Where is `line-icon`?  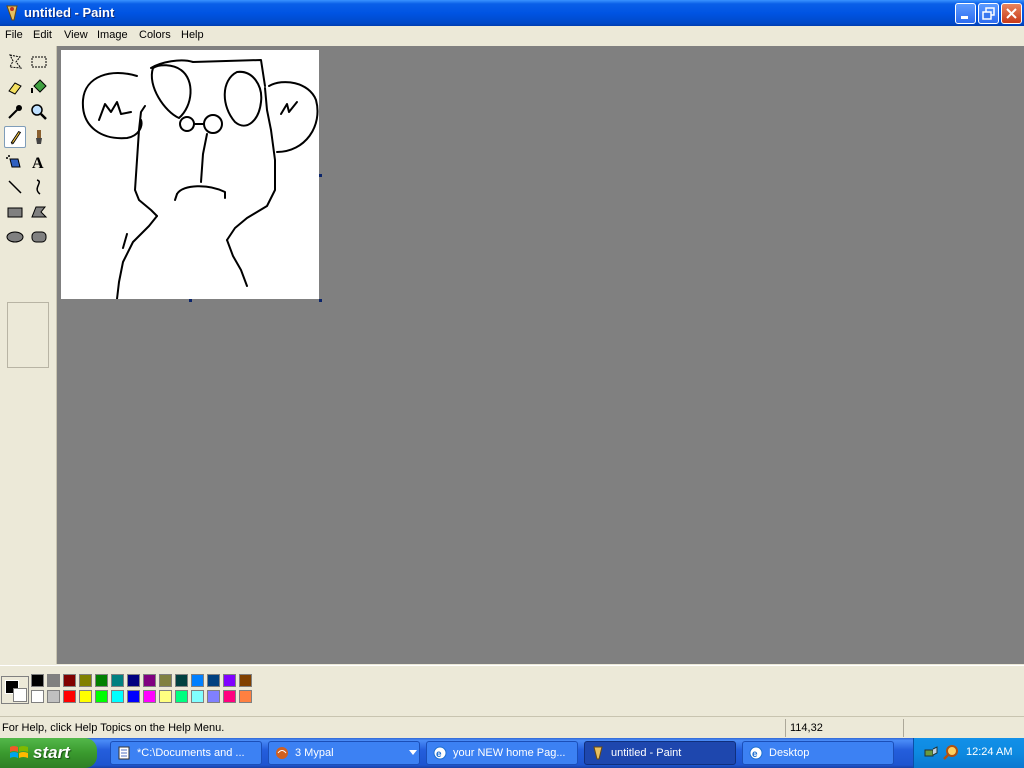 line-icon is located at coordinates (15, 187).